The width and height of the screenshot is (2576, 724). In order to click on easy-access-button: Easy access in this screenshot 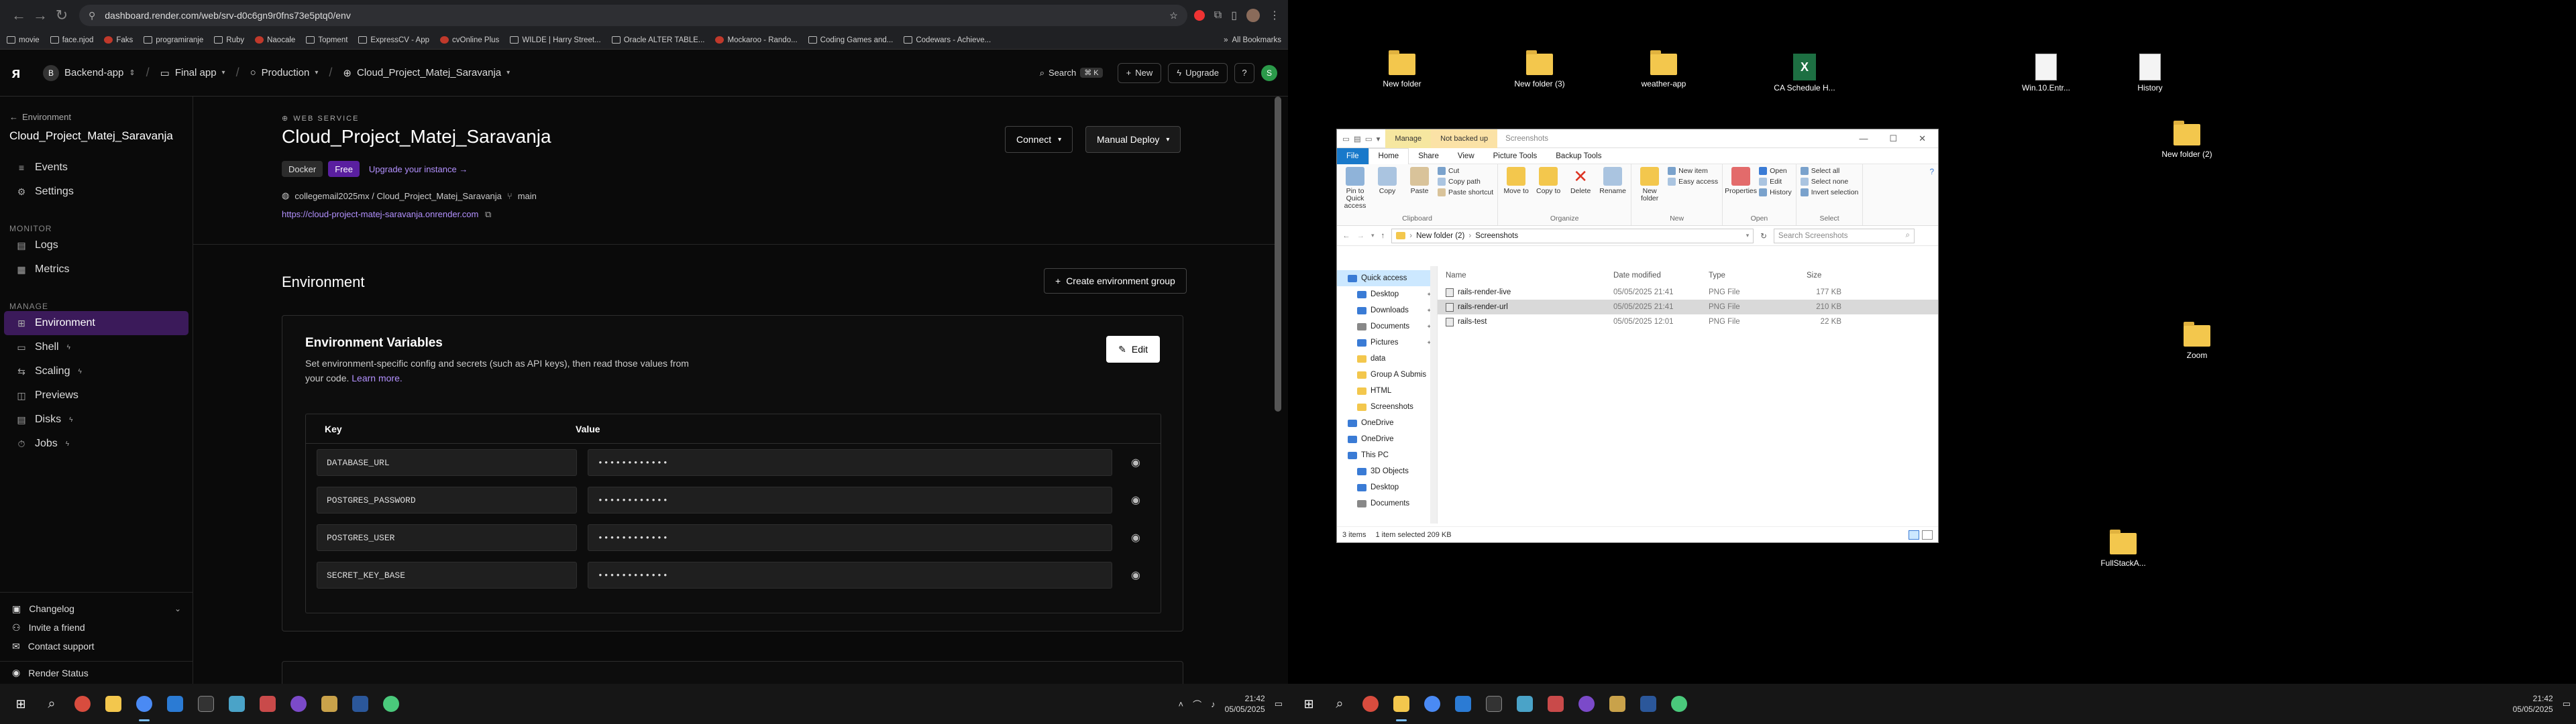, I will do `click(1693, 182)`.